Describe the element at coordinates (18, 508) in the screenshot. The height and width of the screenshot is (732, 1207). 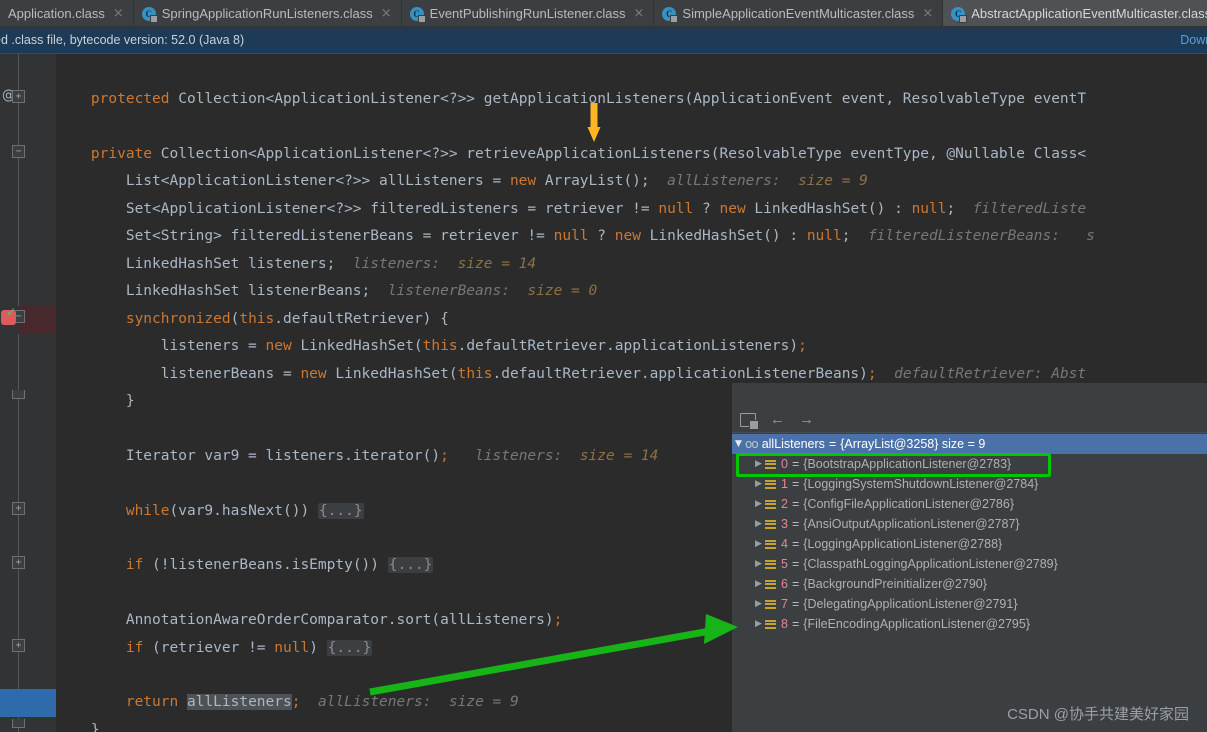
I see `fold-expand-icon-while: +` at that location.